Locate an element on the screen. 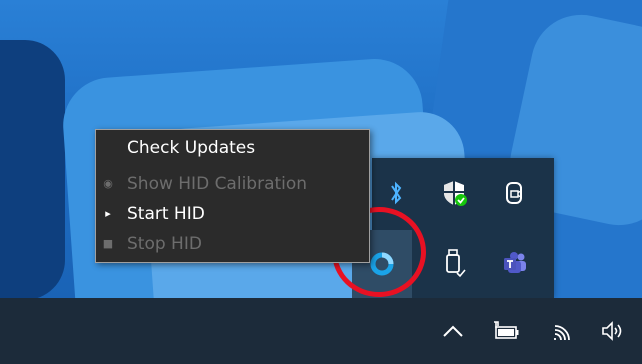 The height and width of the screenshot is (364, 642). menu-item-label: Check Updates is located at coordinates (191, 148).